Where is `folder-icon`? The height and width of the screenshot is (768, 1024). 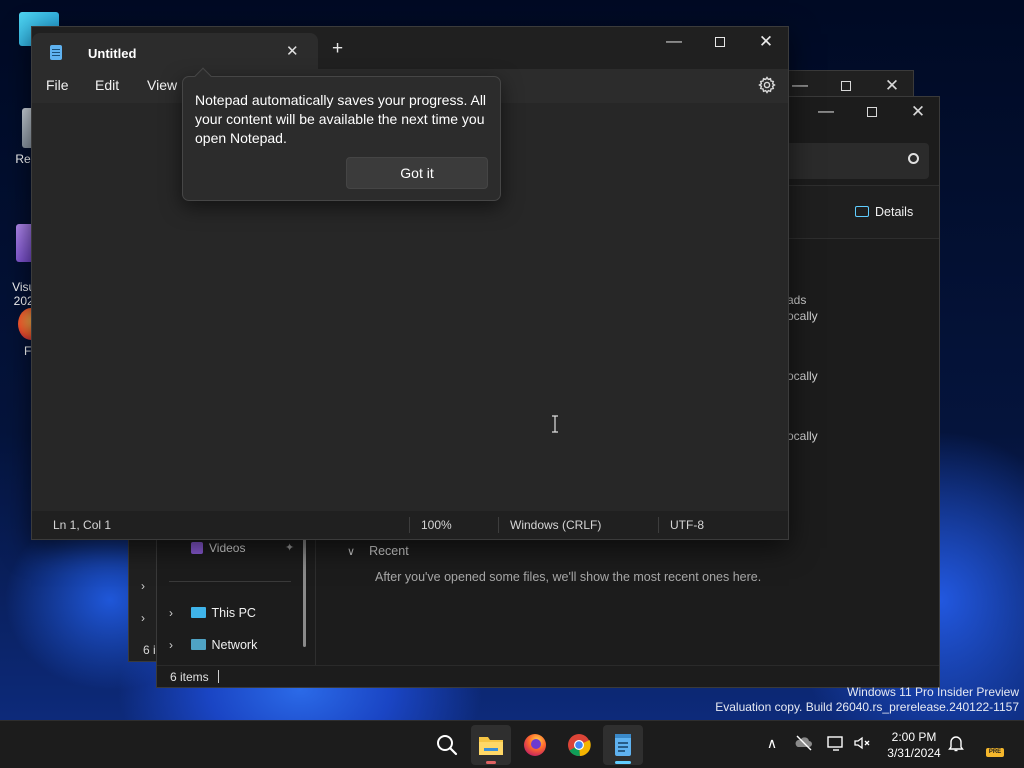 folder-icon is located at coordinates (491, 746).